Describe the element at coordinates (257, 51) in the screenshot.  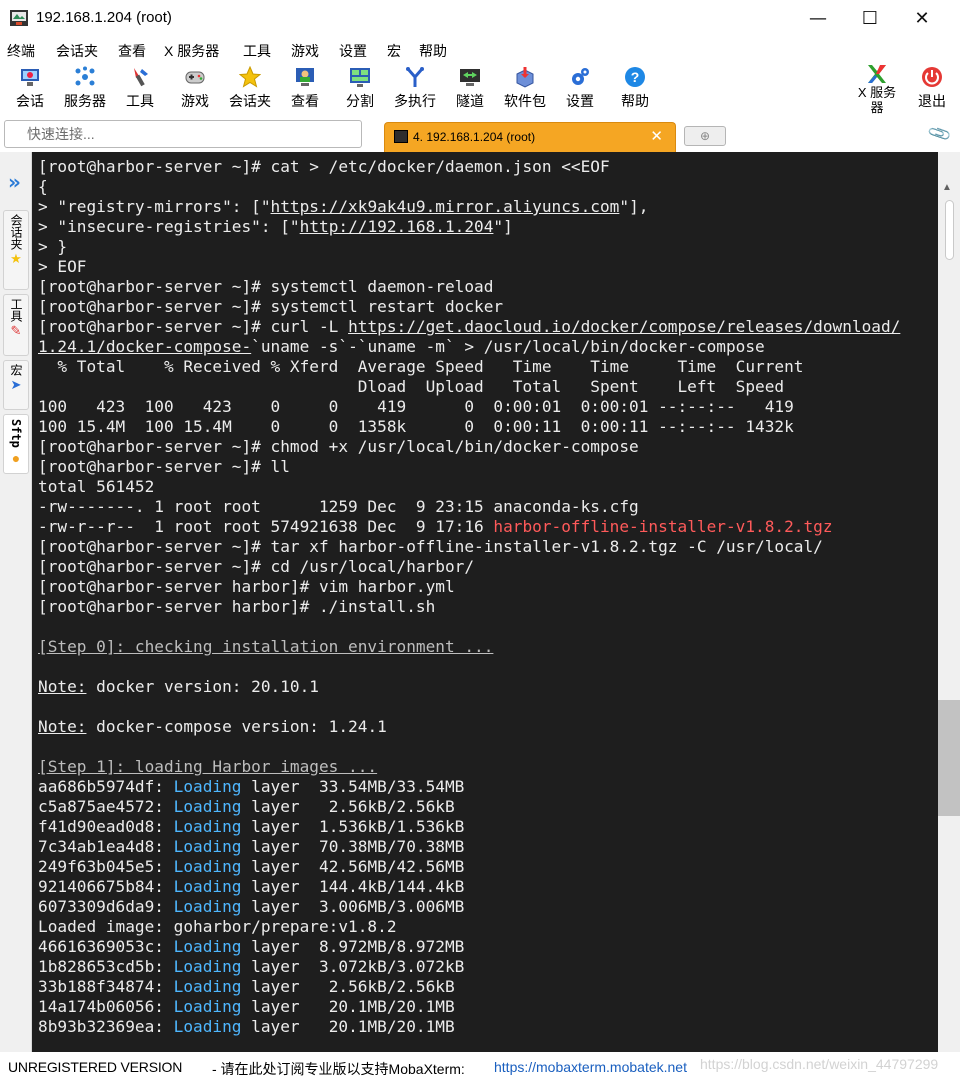
I see `menu-tools: 工具` at that location.